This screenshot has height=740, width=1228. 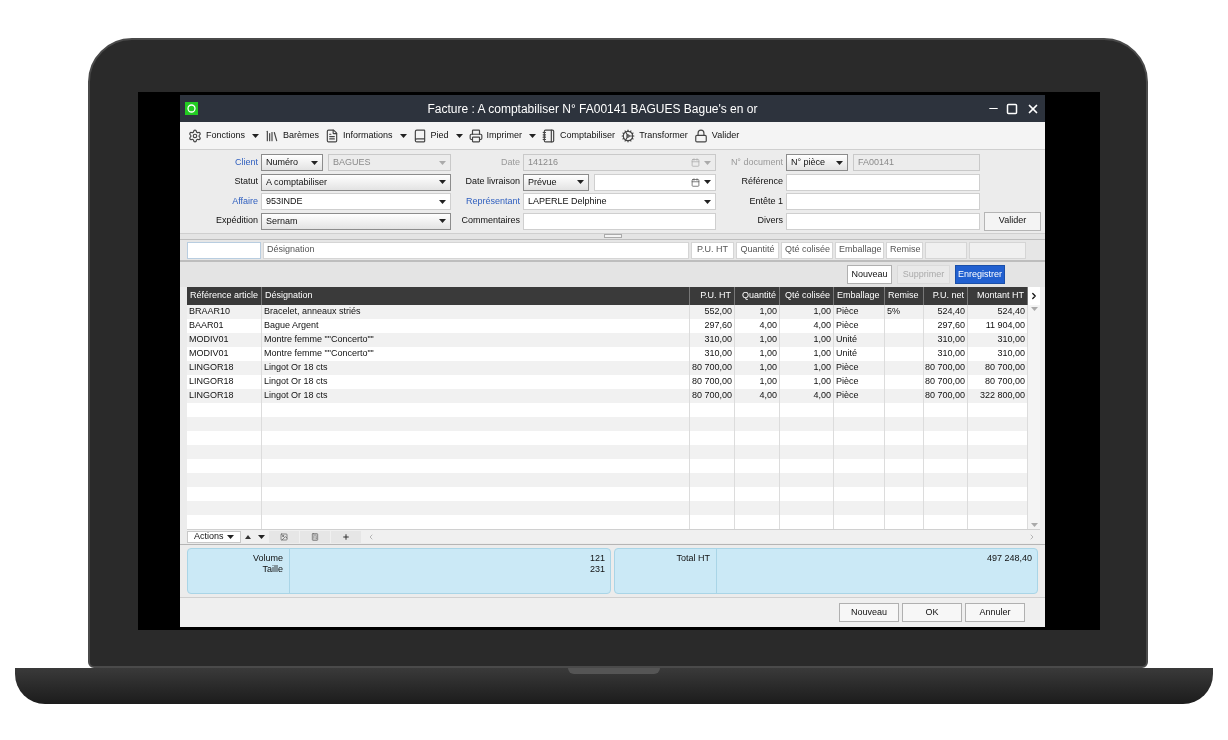 What do you see at coordinates (904, 250) in the screenshot?
I see `input-field: Remise` at bounding box center [904, 250].